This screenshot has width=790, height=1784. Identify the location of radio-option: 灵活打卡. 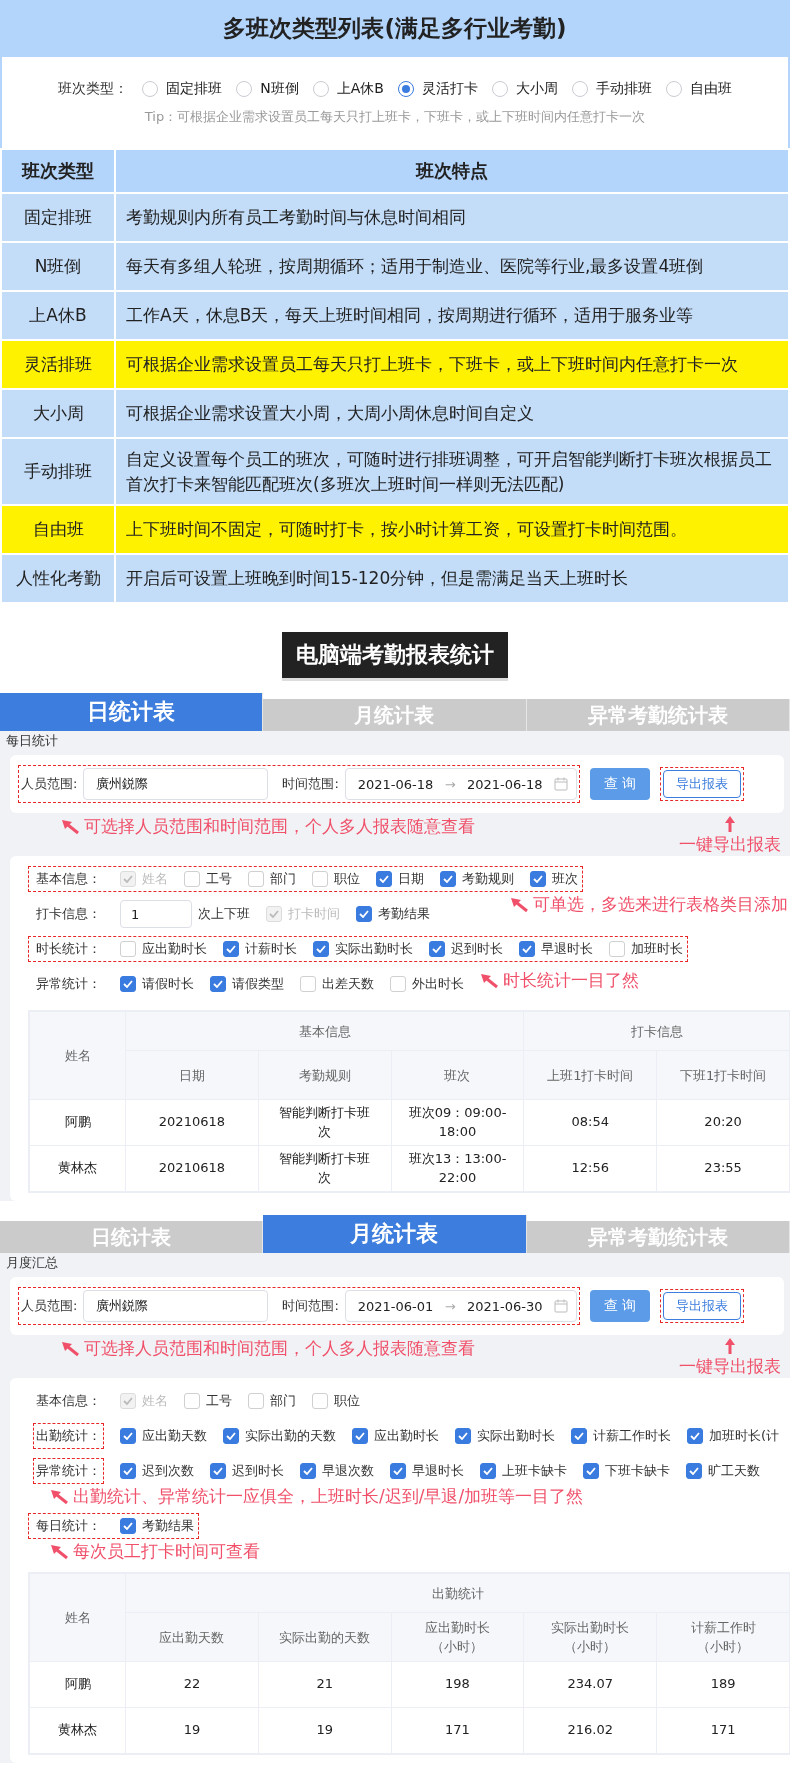
(437, 88).